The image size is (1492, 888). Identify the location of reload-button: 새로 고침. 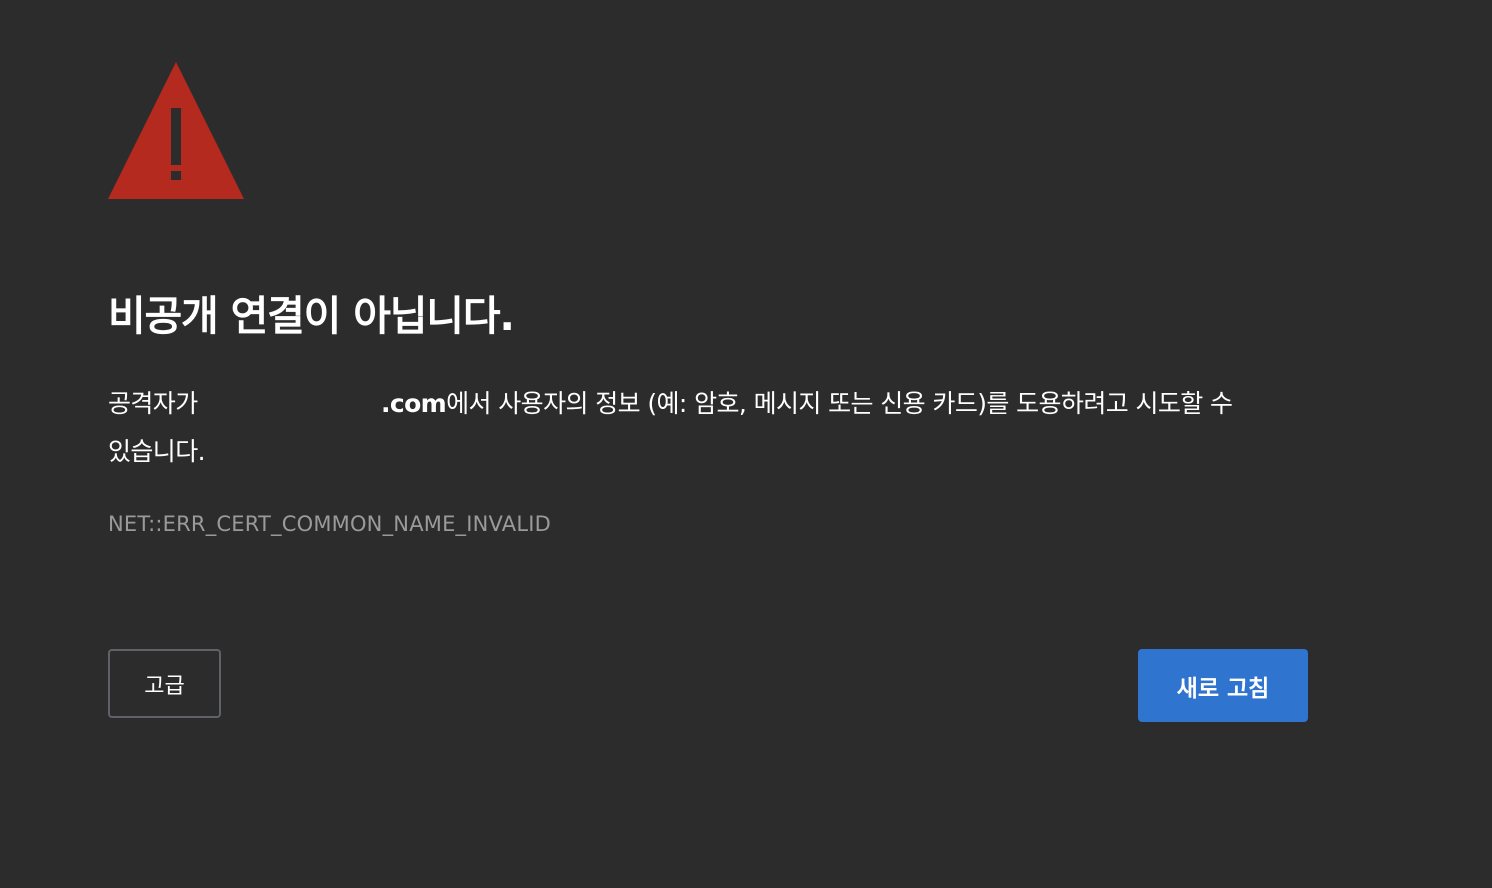
(1223, 685).